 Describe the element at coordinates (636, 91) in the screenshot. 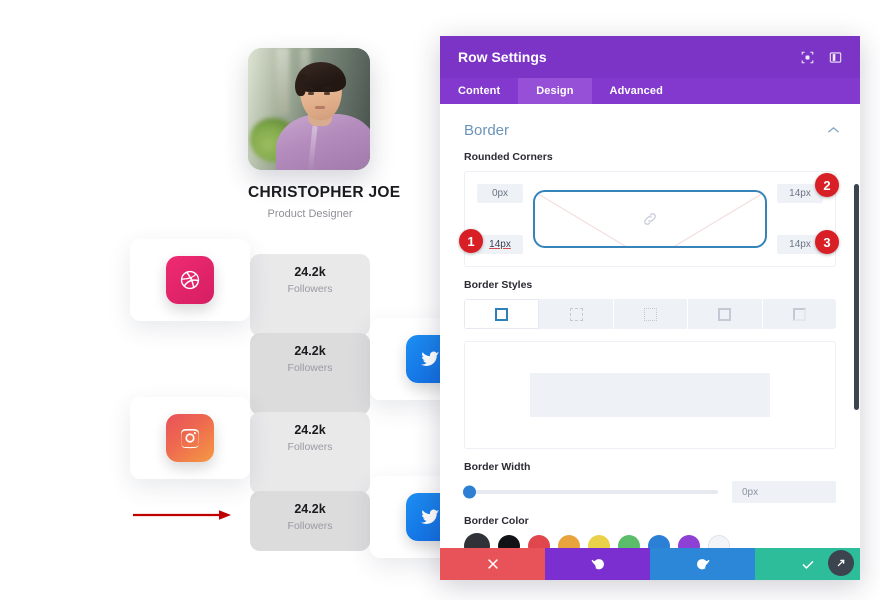

I see `tab-advanced: Advanced` at that location.